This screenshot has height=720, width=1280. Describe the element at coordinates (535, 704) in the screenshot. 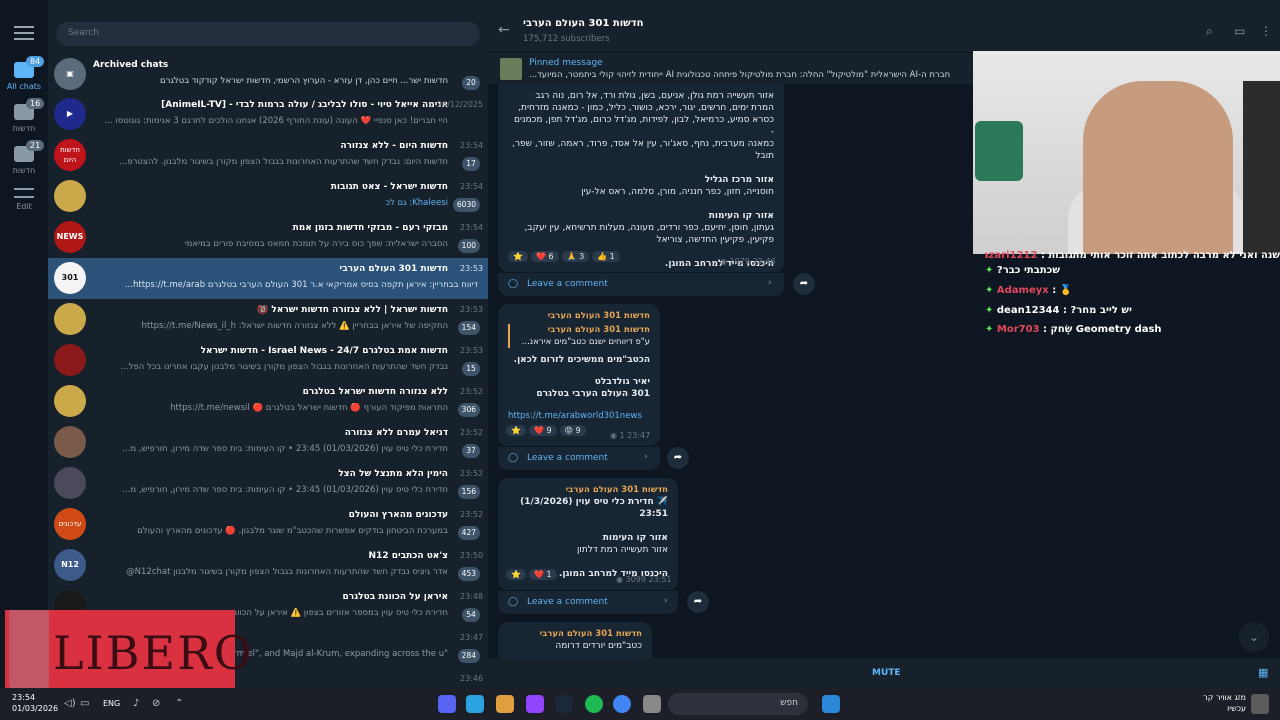

I see `twitch-icon` at that location.